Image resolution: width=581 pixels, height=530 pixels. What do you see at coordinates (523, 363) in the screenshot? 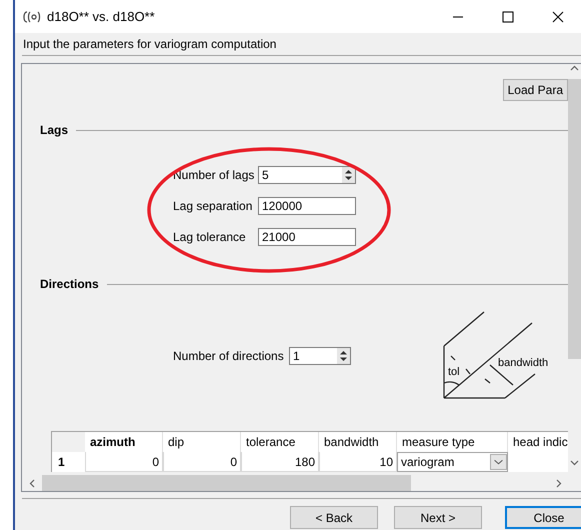
I see `diagram-label: bandwidth` at bounding box center [523, 363].